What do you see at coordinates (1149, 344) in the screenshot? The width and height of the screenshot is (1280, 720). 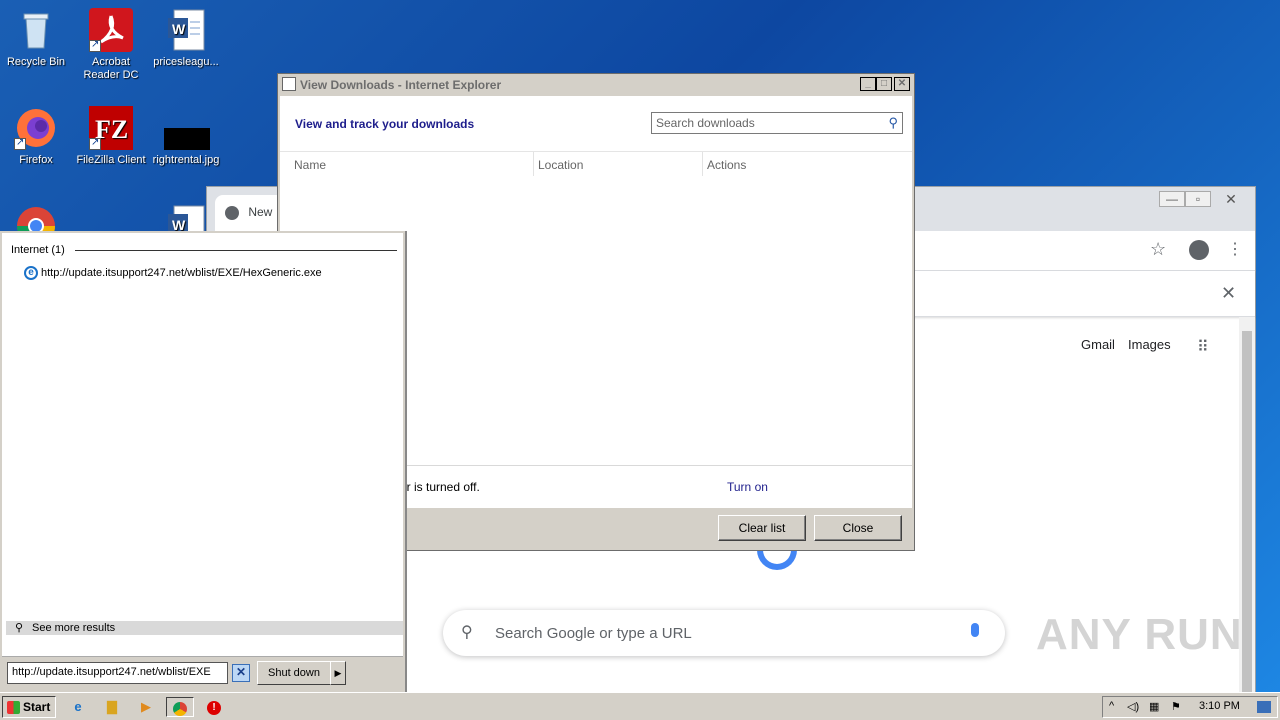 I see `images-link: Images` at bounding box center [1149, 344].